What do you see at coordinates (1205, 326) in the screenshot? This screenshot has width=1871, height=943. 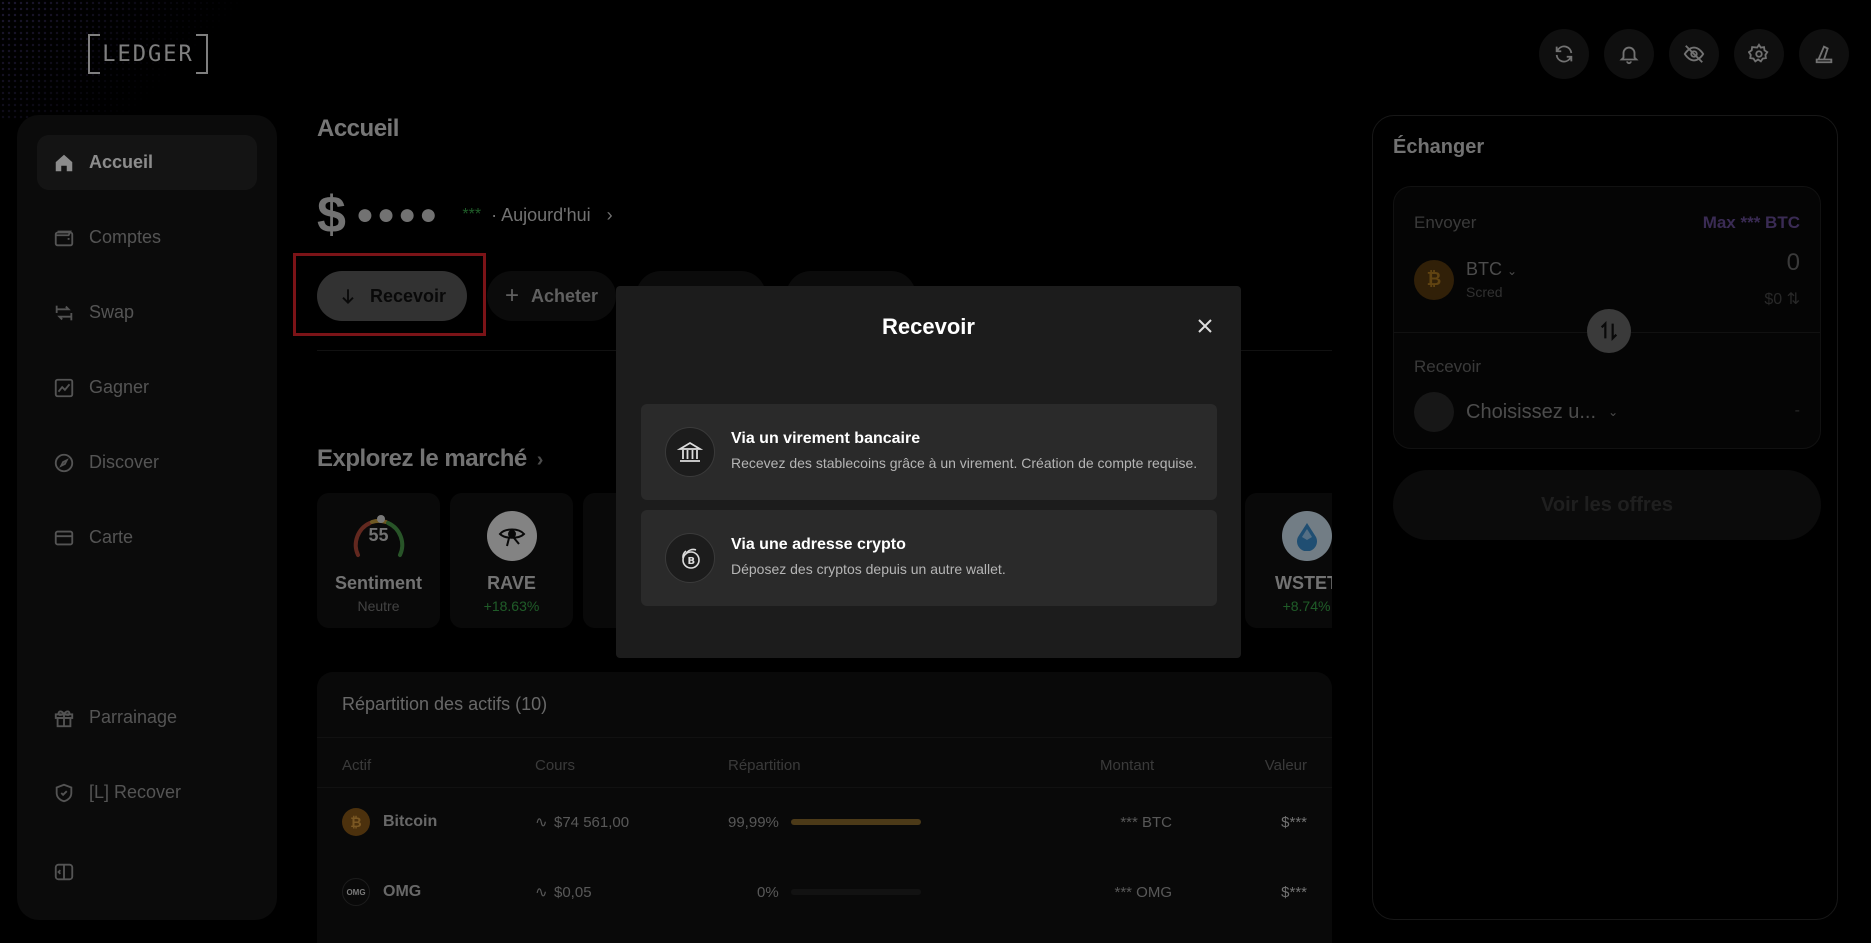 I see `close-icon` at bounding box center [1205, 326].